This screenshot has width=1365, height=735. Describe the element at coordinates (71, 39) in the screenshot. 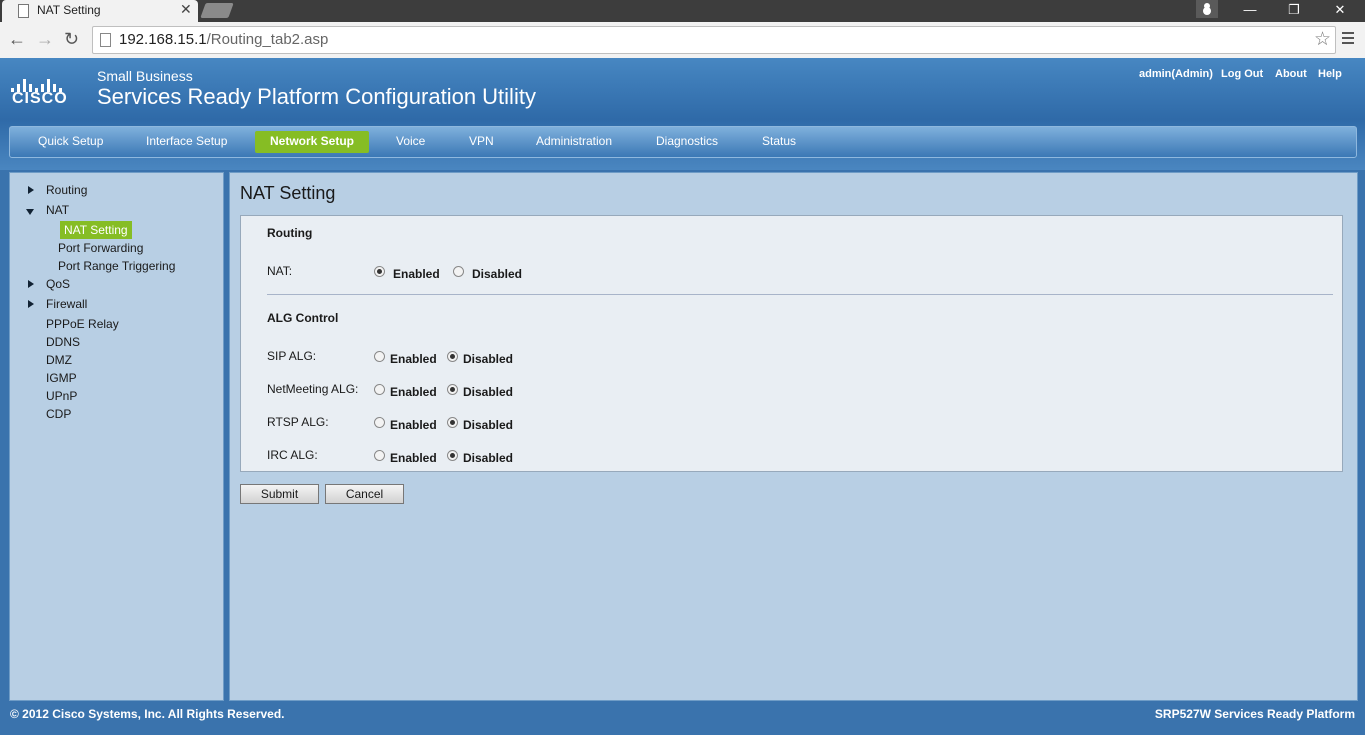

I see `reload-icon: ↻` at that location.